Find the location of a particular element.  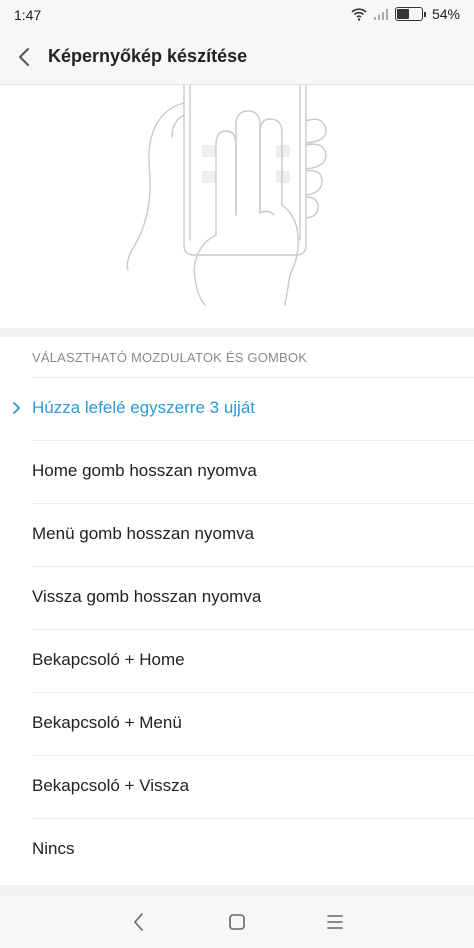

option-item: Bekapcsoló + Menü is located at coordinates (237, 723).